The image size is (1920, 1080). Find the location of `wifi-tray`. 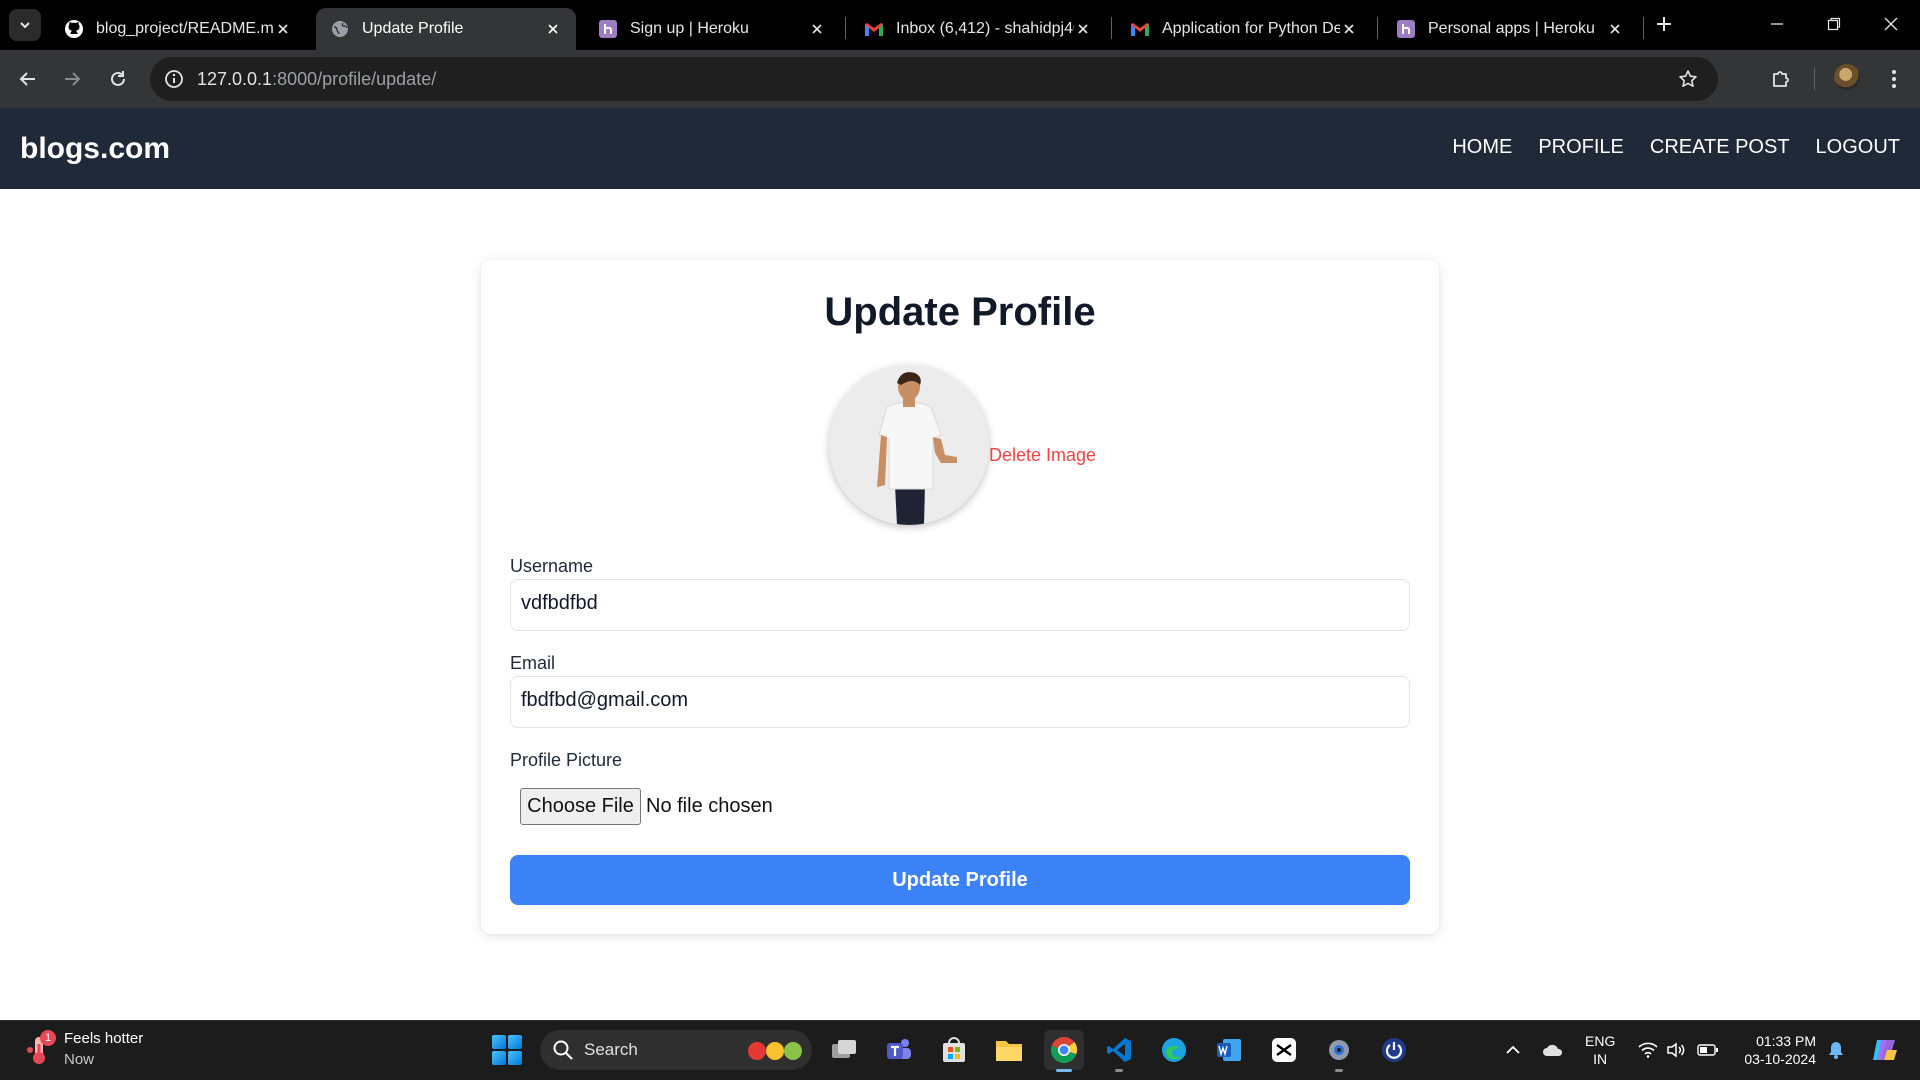

wifi-tray is located at coordinates (1648, 1050).